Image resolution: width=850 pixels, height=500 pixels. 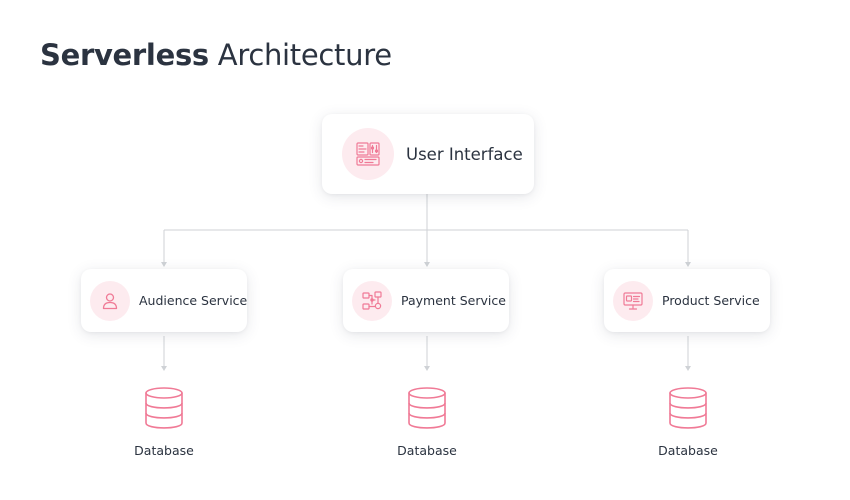 I want to click on audience-service-label: Audience Service, so click(x=193, y=300).